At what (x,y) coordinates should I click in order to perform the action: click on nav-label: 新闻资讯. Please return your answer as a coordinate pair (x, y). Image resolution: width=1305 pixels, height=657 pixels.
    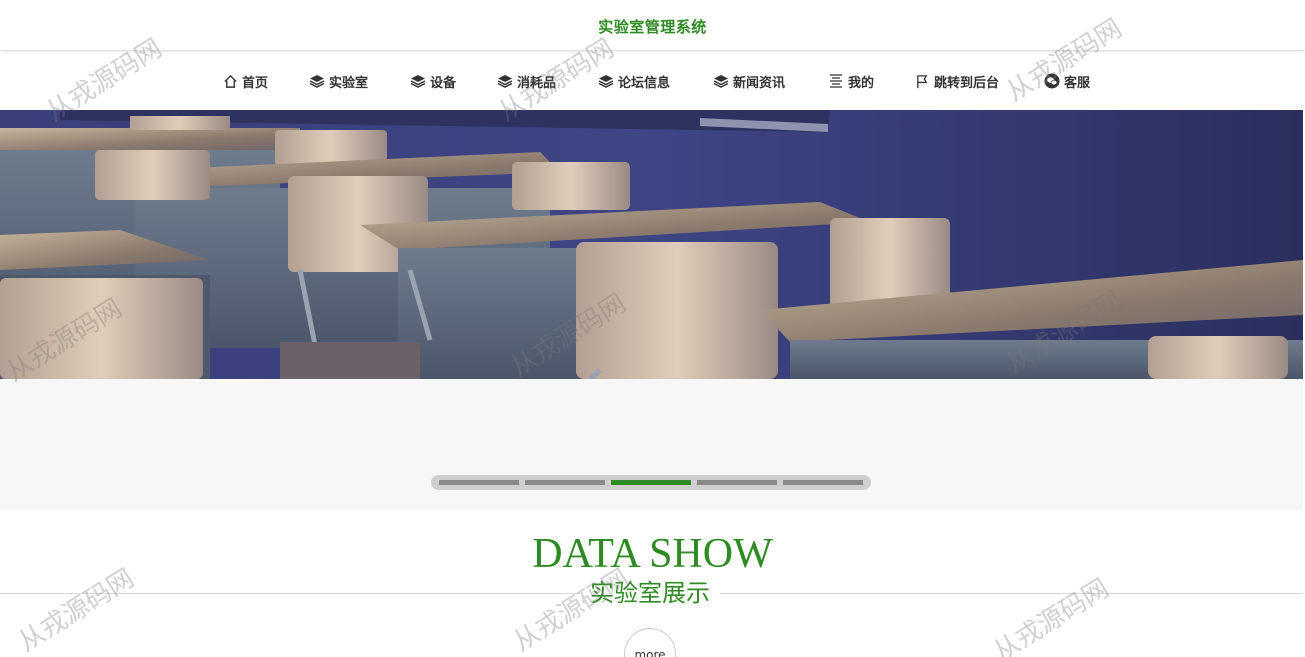
    Looking at the image, I should click on (759, 83).